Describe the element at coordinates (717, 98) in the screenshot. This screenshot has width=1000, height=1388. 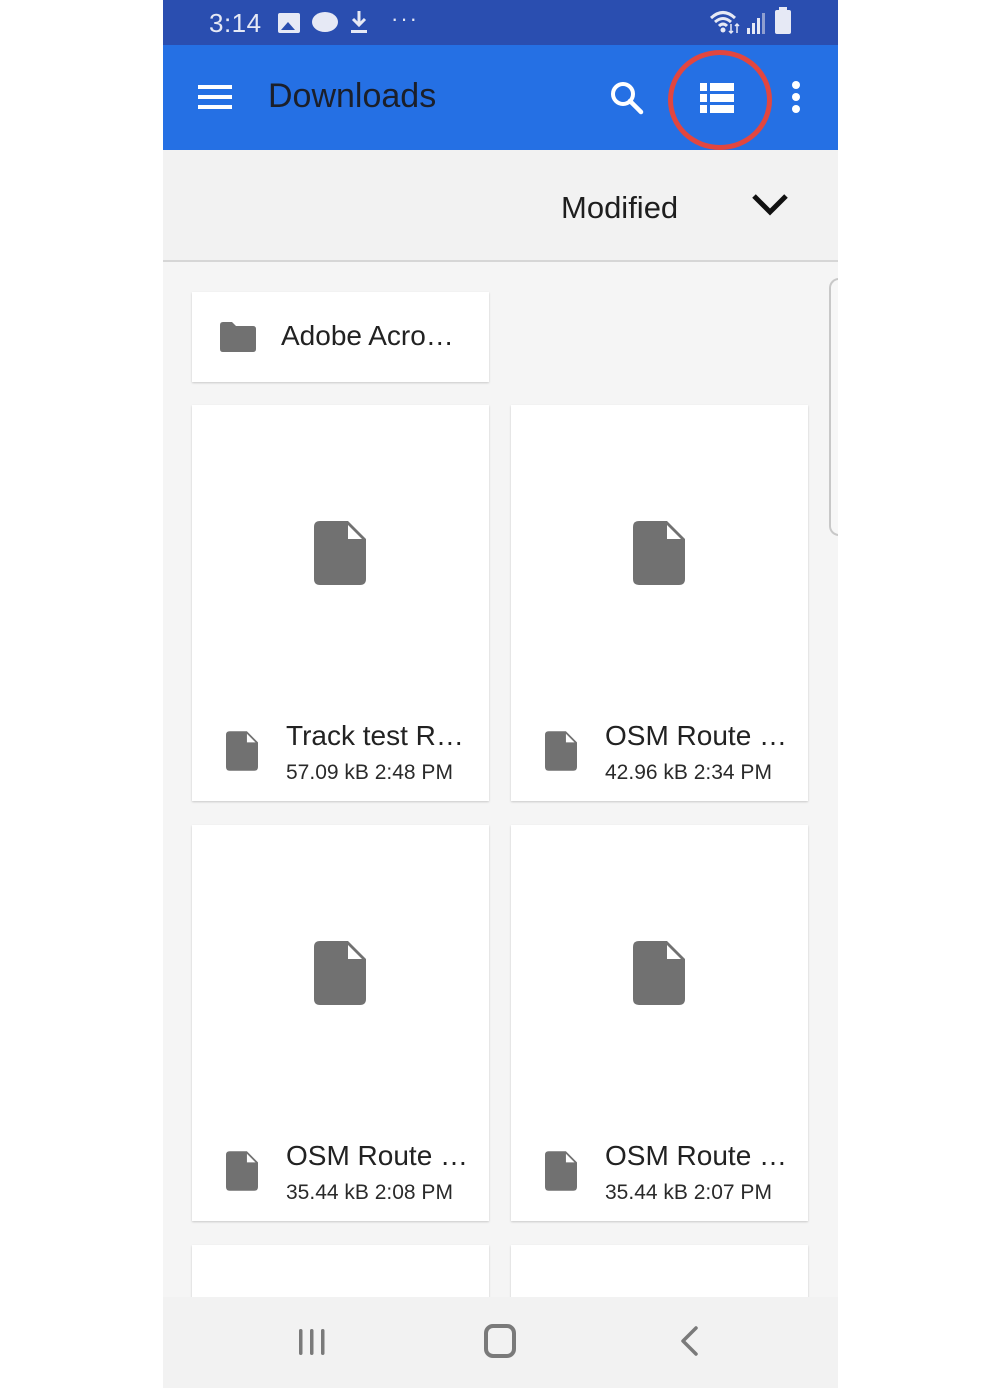
I see `list-view-icon` at that location.